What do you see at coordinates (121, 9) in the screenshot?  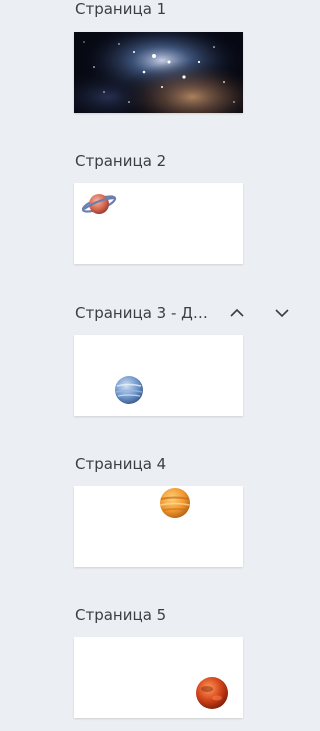 I see `page-label: Страница 1` at bounding box center [121, 9].